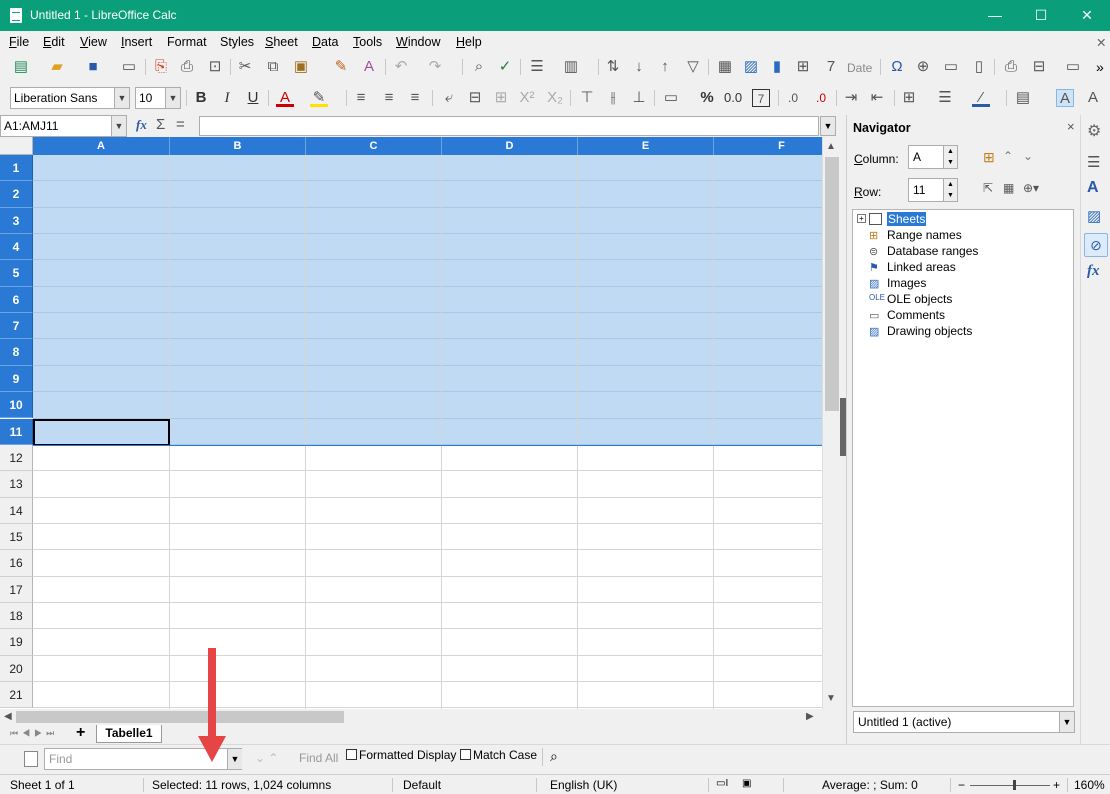  I want to click on italic-button: I, so click(227, 98).